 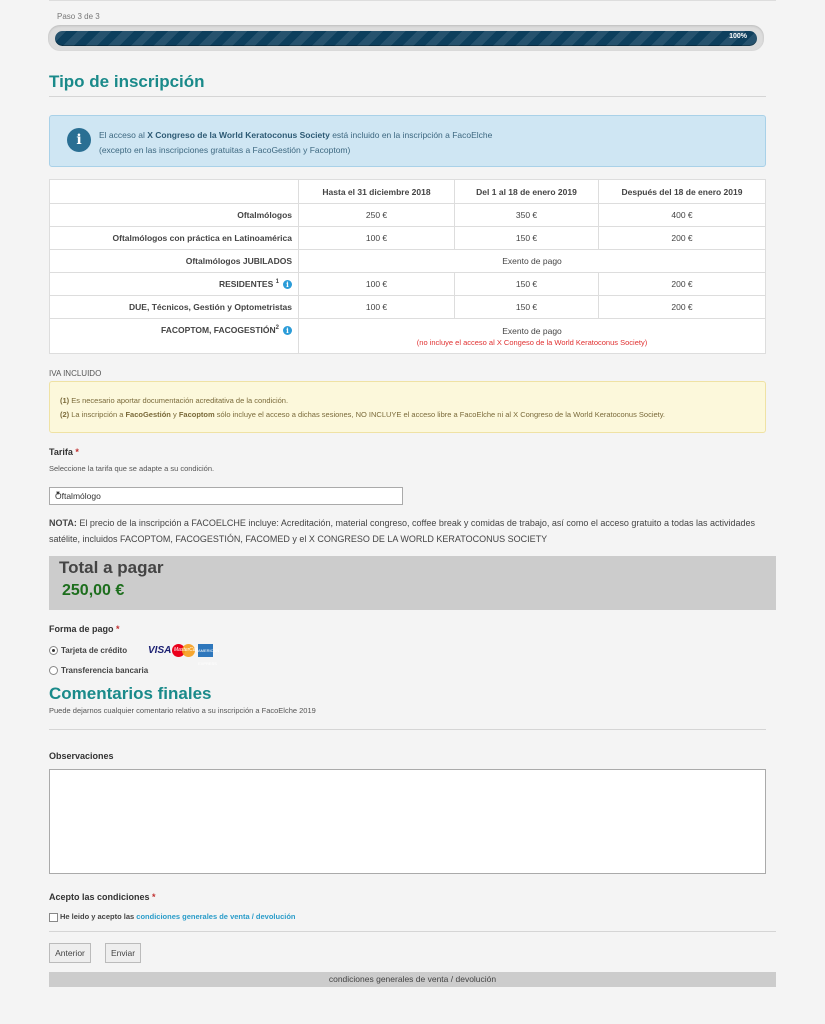 I want to click on payment-radio-card, so click(x=53, y=650).